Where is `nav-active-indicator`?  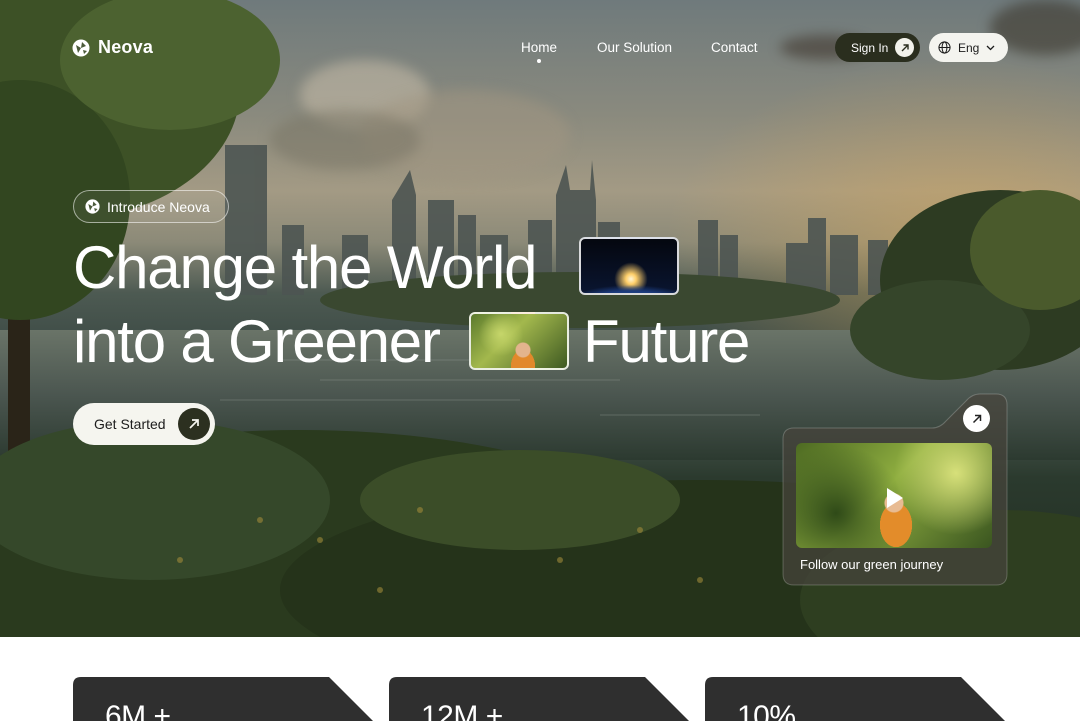
nav-active-indicator is located at coordinates (539, 61).